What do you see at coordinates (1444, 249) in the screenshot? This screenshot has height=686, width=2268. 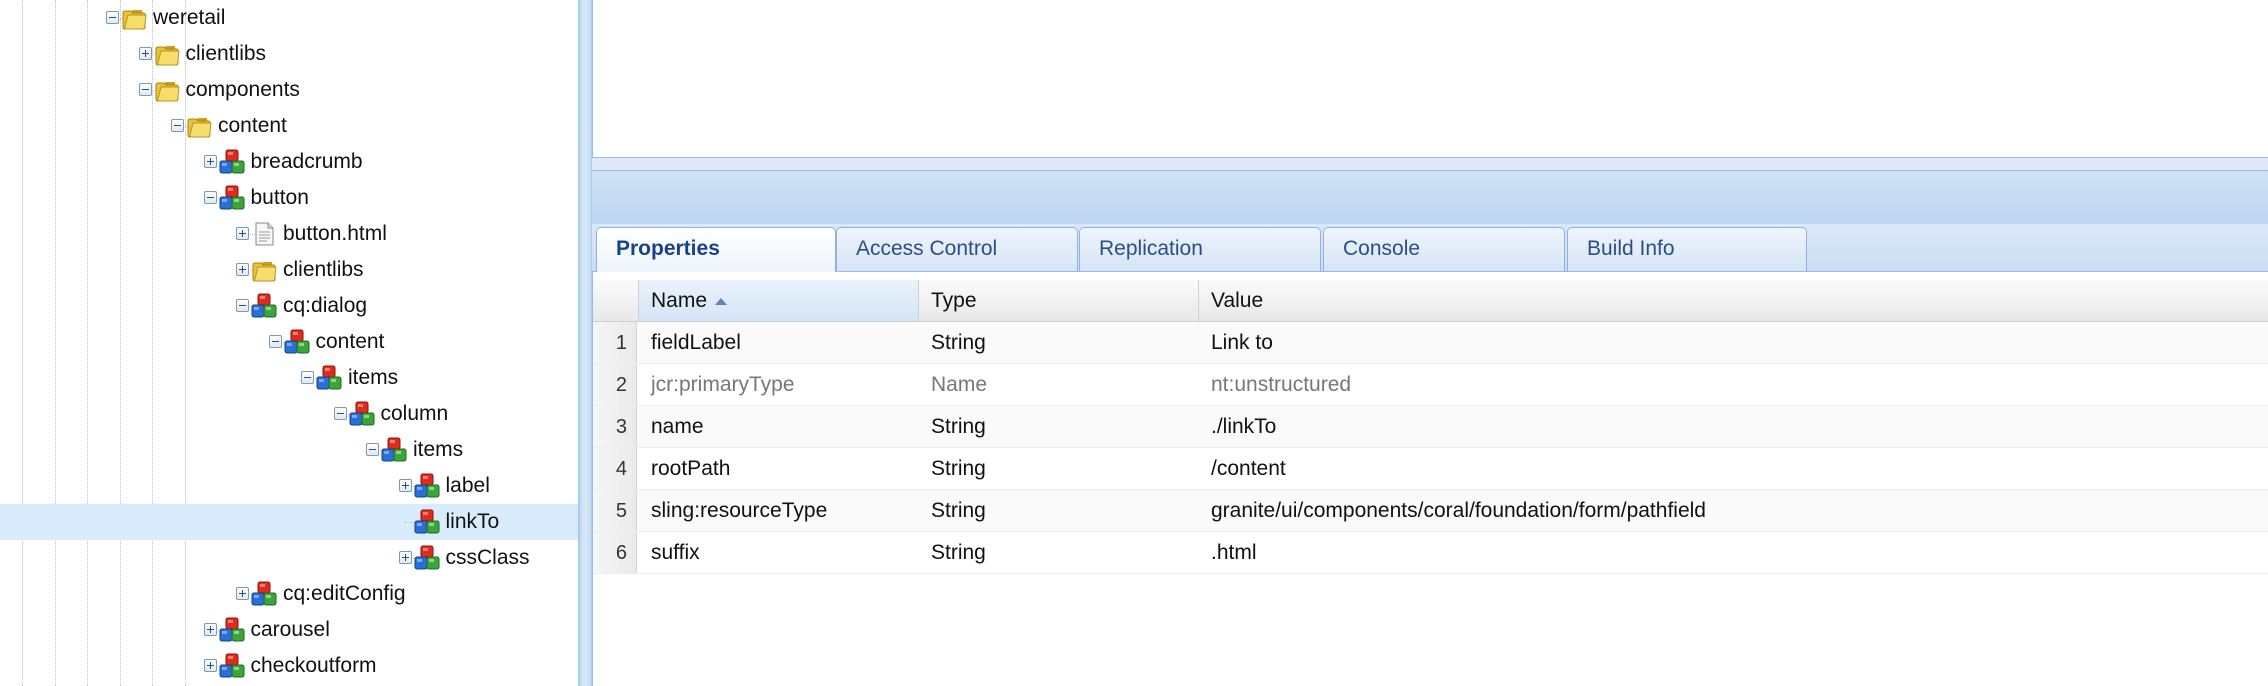 I see `tab-console: Console` at bounding box center [1444, 249].